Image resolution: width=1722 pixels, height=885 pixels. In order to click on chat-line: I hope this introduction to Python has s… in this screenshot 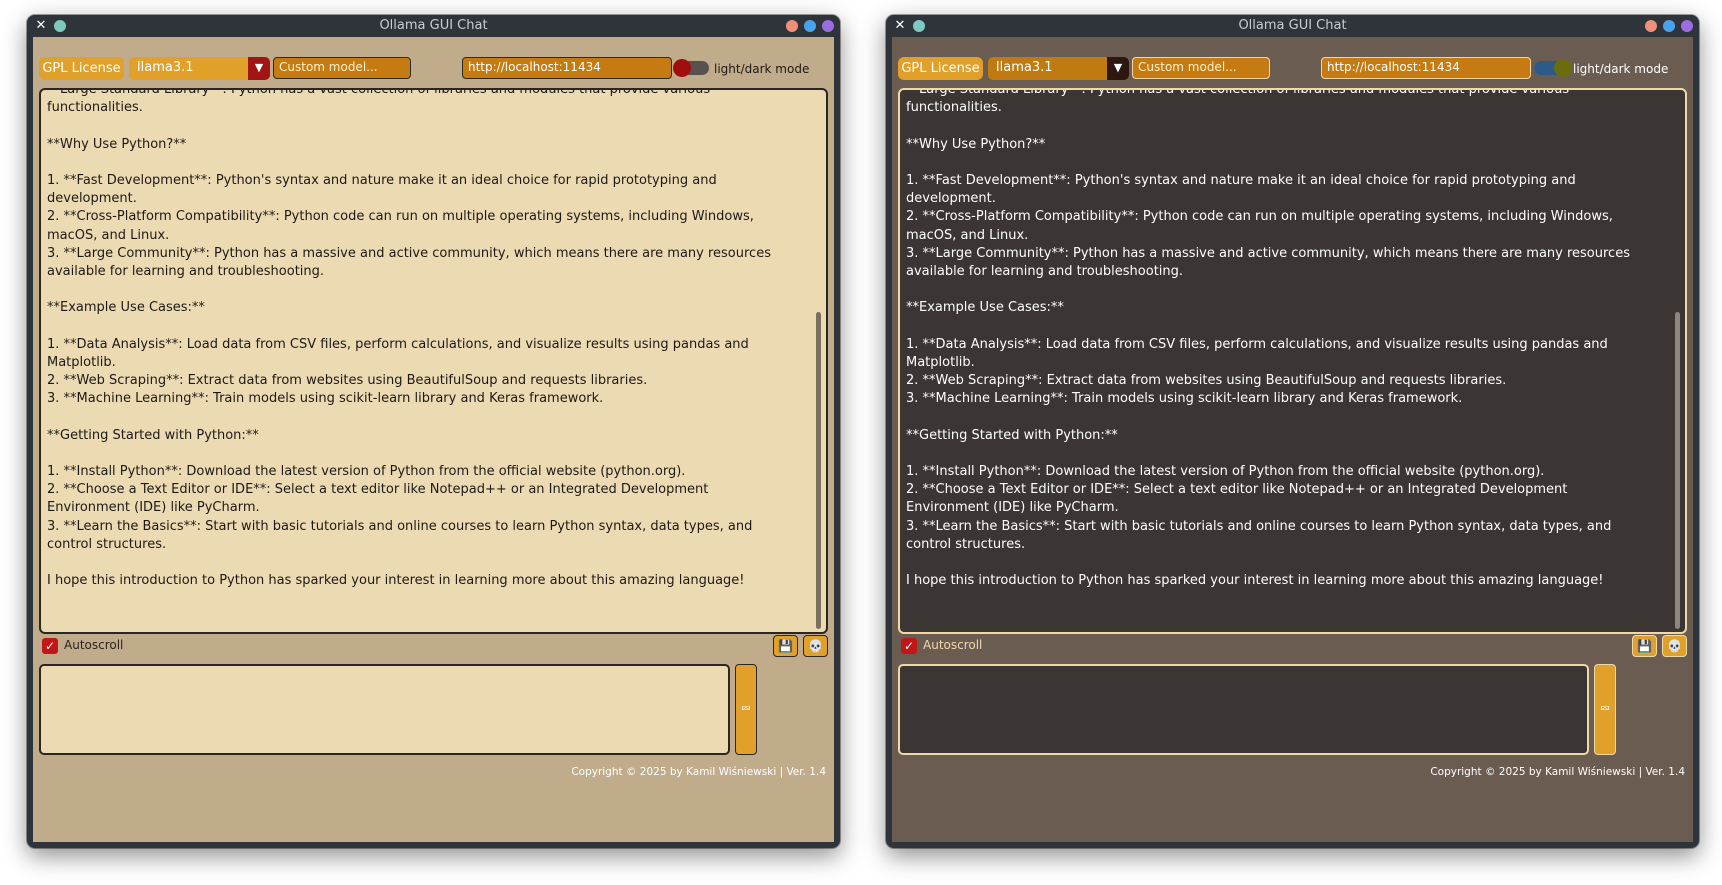, I will do `click(396, 581)`.